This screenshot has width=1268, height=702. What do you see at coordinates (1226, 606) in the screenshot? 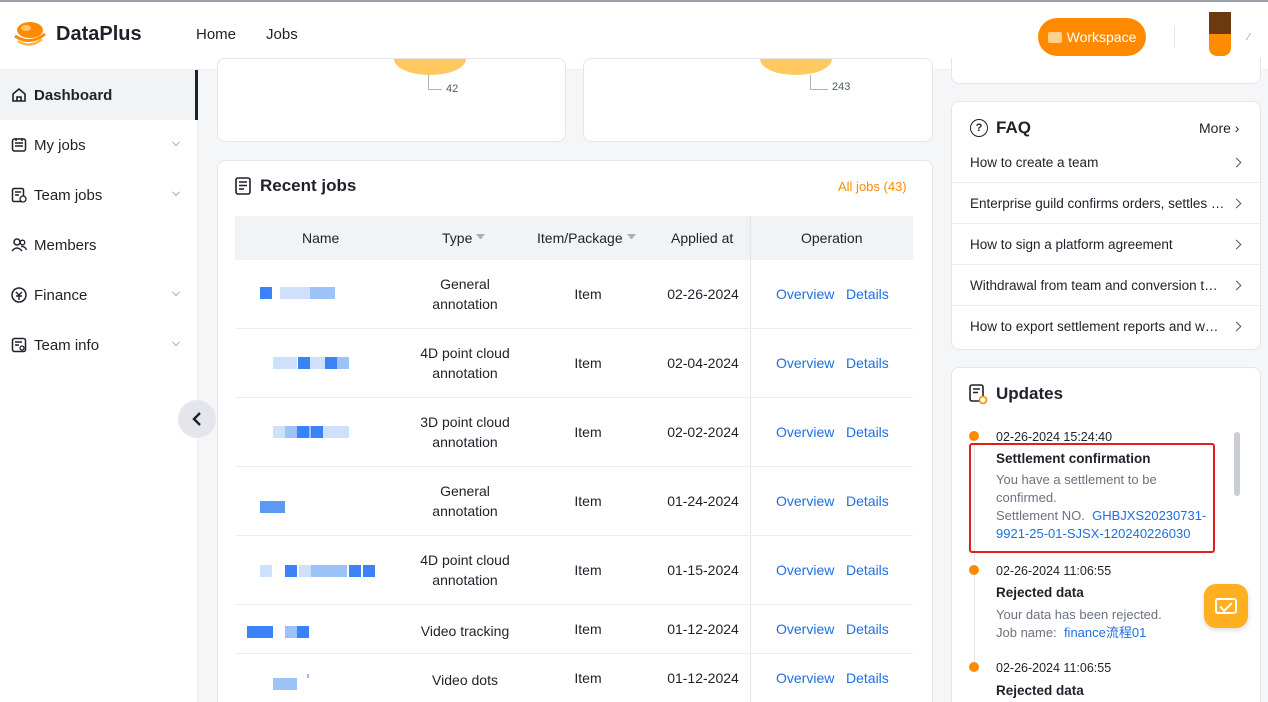
I see `message-button` at bounding box center [1226, 606].